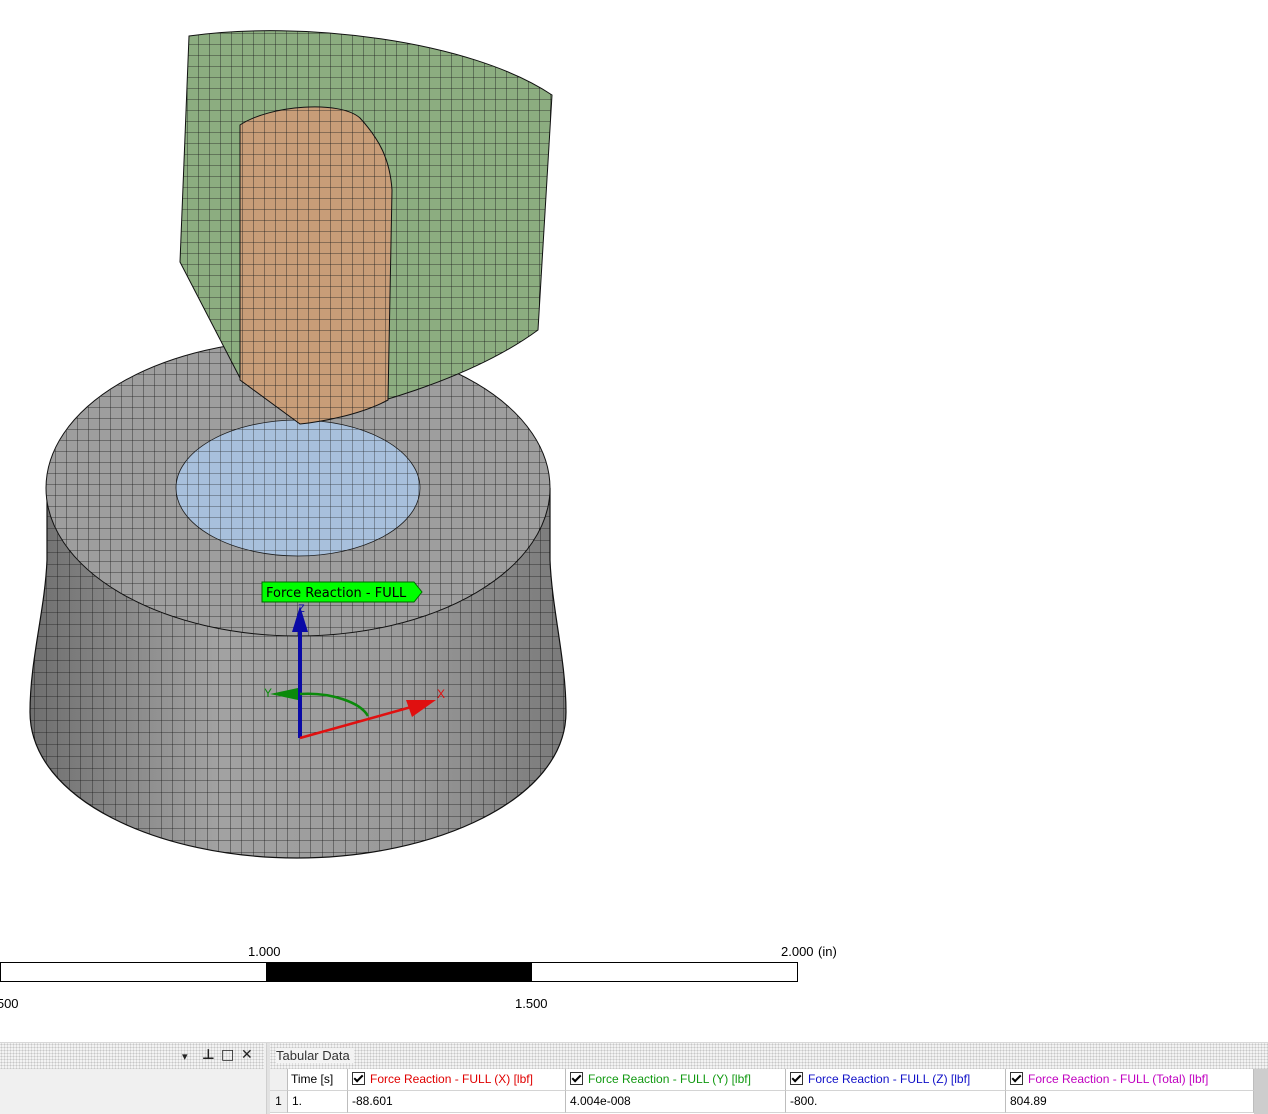 Image resolution: width=1268 pixels, height=1114 pixels. I want to click on inner-core, so click(316, 265).